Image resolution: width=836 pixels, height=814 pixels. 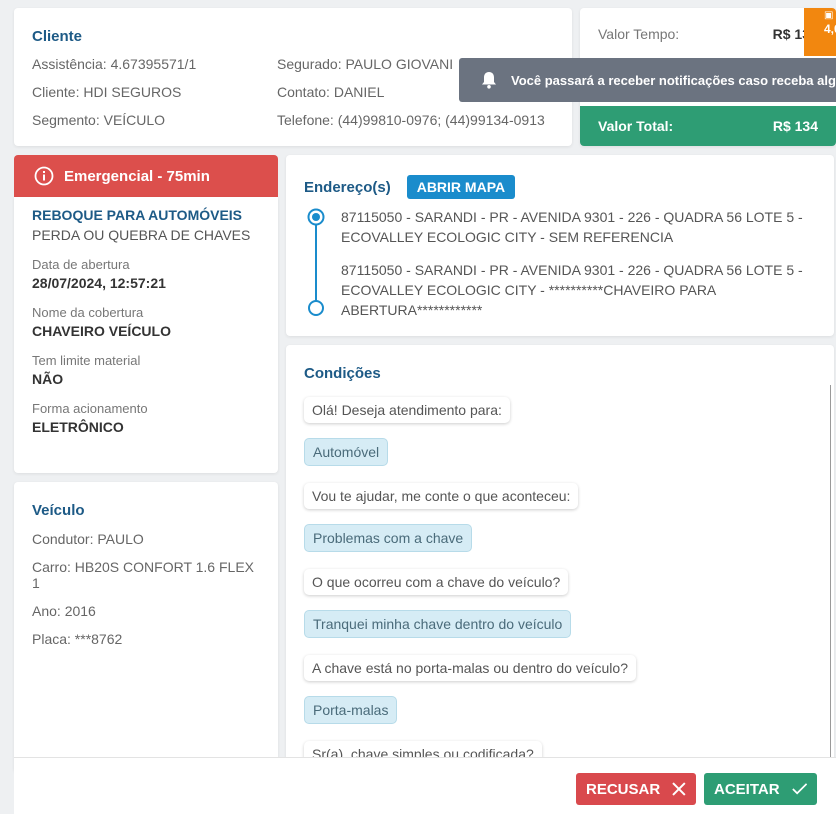 I want to click on address-timeline, so click(x=316, y=262).